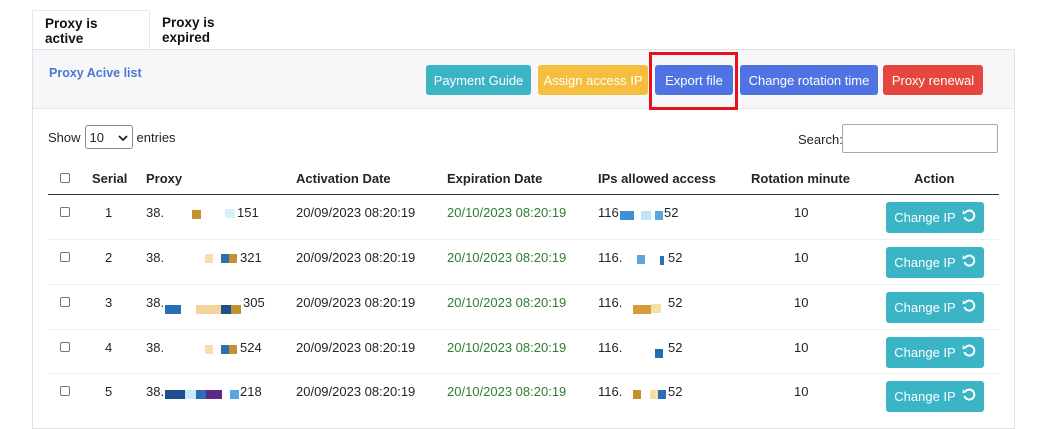  What do you see at coordinates (693, 81) in the screenshot?
I see `export-highlight-box` at bounding box center [693, 81].